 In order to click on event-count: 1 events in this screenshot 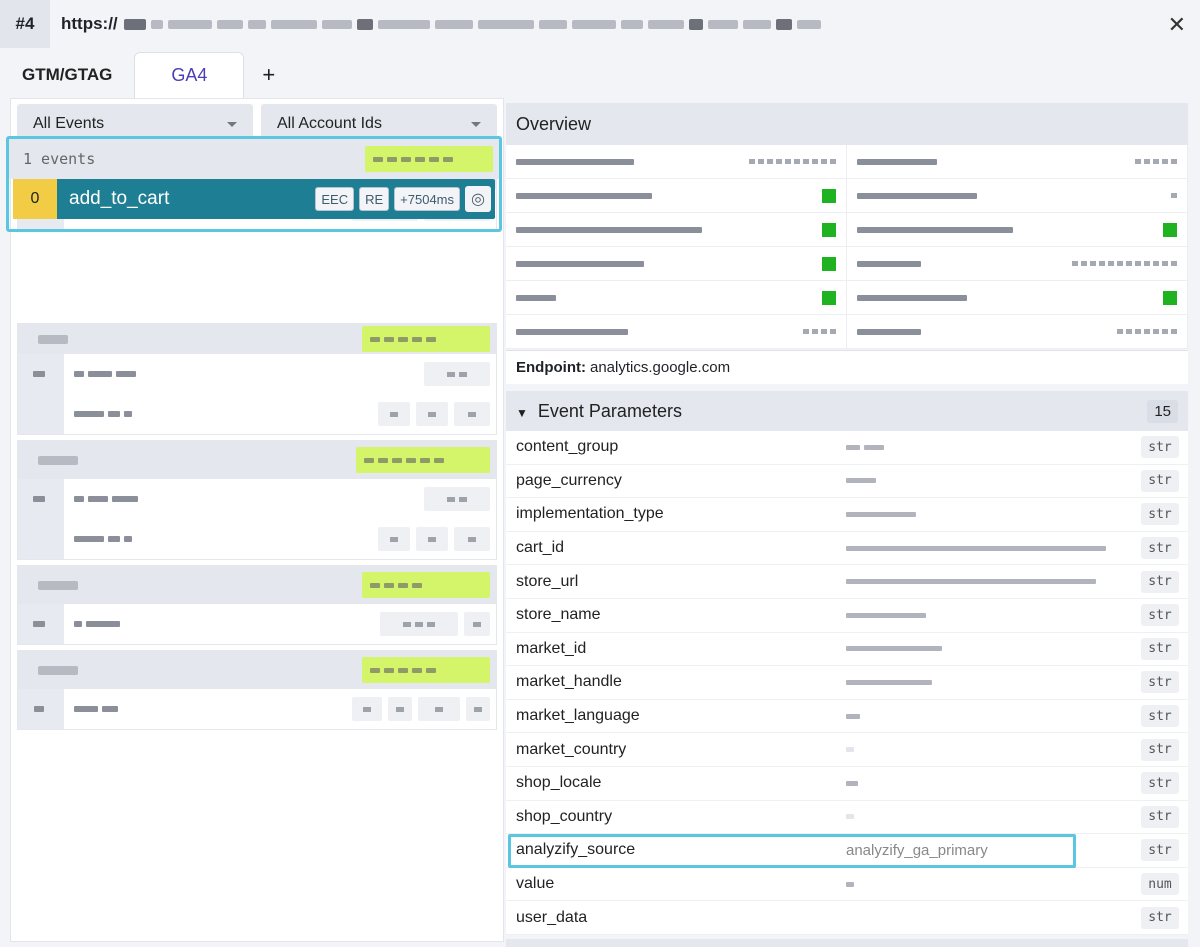, I will do `click(59, 159)`.